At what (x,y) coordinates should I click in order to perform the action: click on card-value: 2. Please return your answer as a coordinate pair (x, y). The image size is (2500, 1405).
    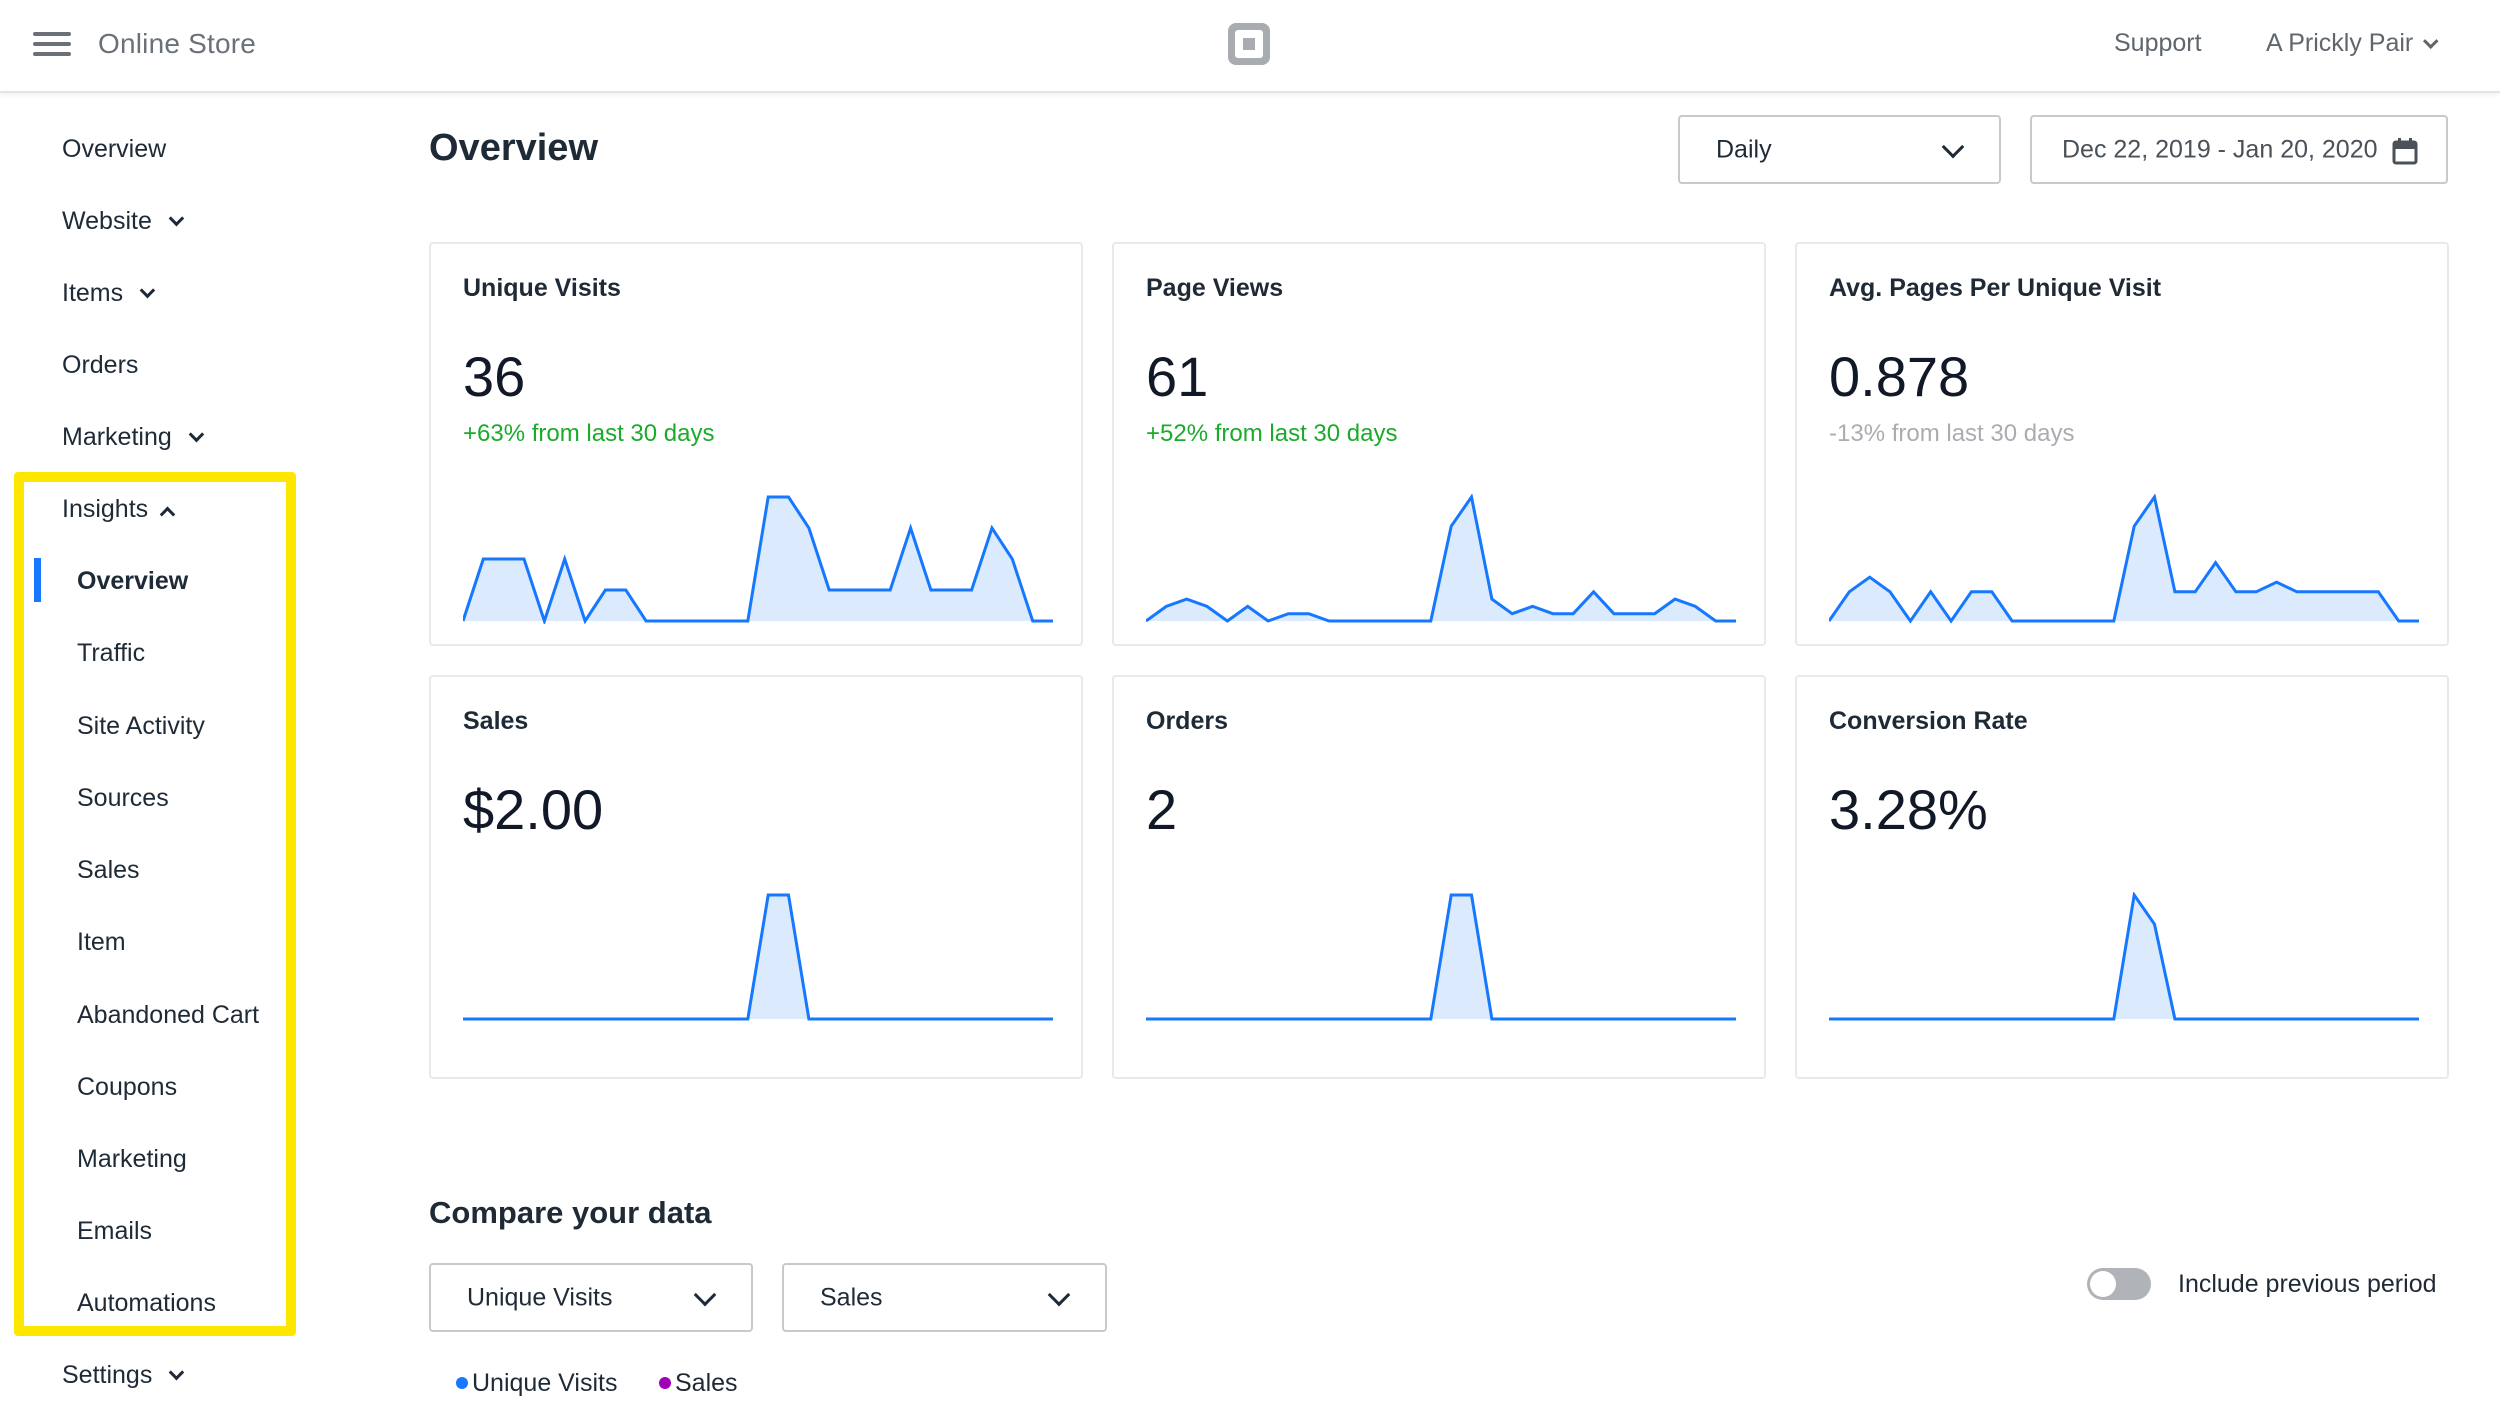
    Looking at the image, I should click on (1162, 809).